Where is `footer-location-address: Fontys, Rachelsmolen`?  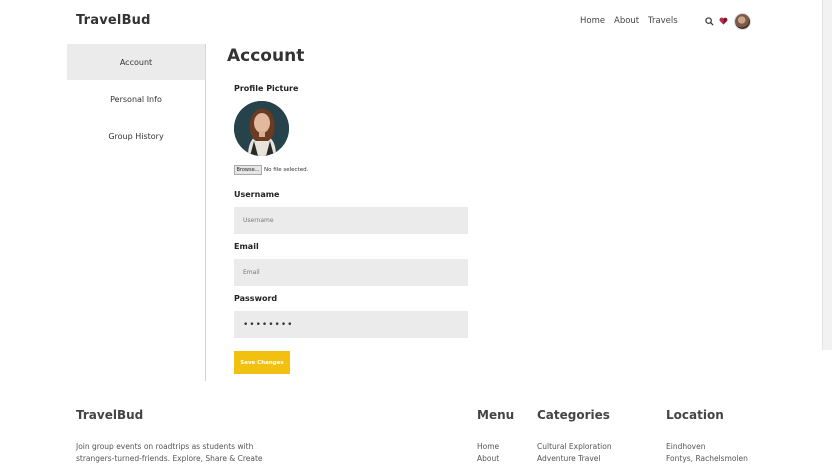
footer-location-address: Fontys, Rachelsmolen is located at coordinates (707, 458).